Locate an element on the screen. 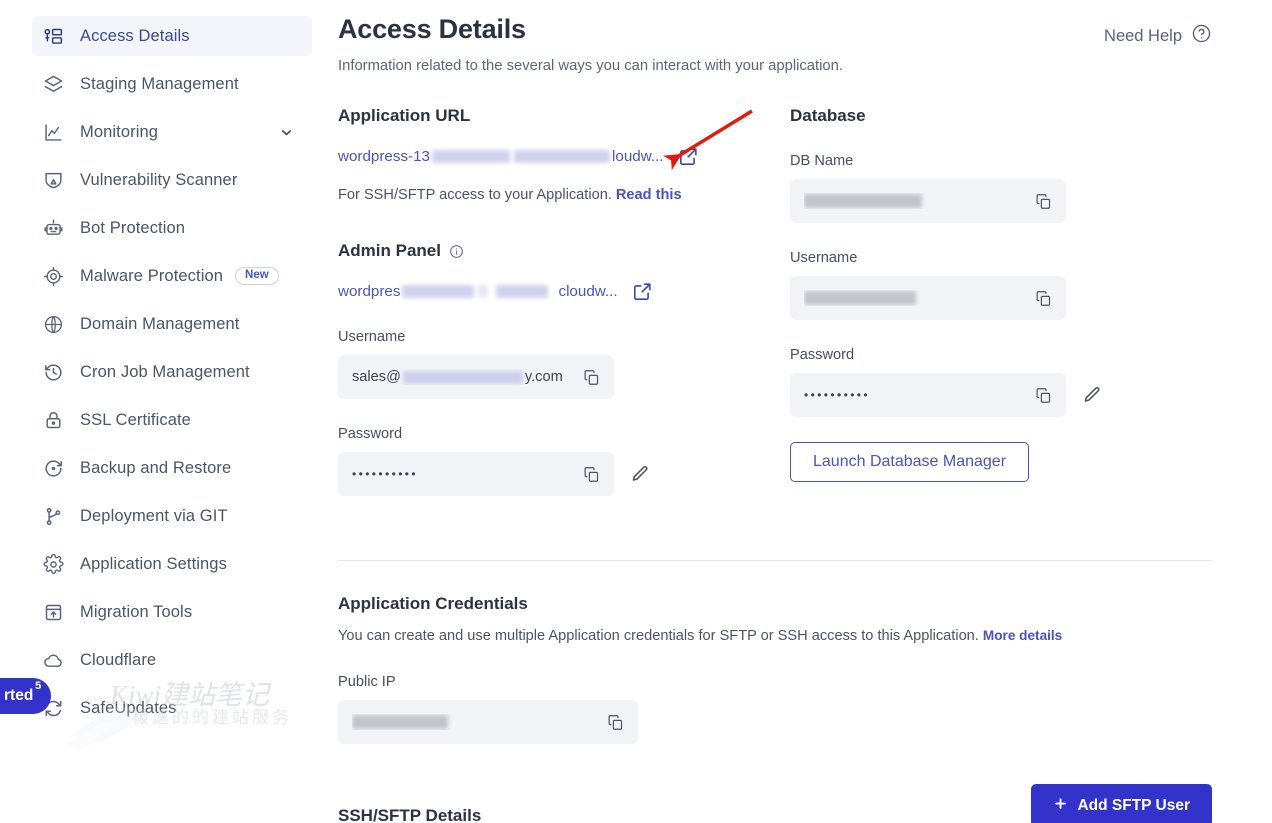 The height and width of the screenshot is (823, 1272). admin-password-row: •••••••••• is located at coordinates (564, 474).